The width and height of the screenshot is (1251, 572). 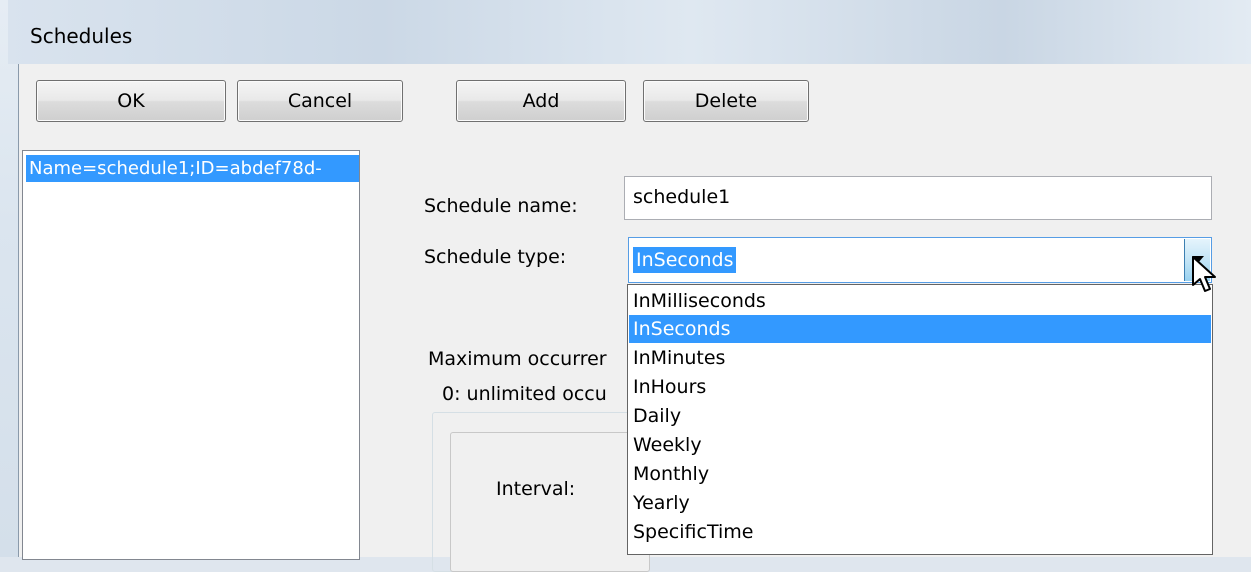 What do you see at coordinates (501, 206) in the screenshot?
I see `schedule-name-label: Schedule name:` at bounding box center [501, 206].